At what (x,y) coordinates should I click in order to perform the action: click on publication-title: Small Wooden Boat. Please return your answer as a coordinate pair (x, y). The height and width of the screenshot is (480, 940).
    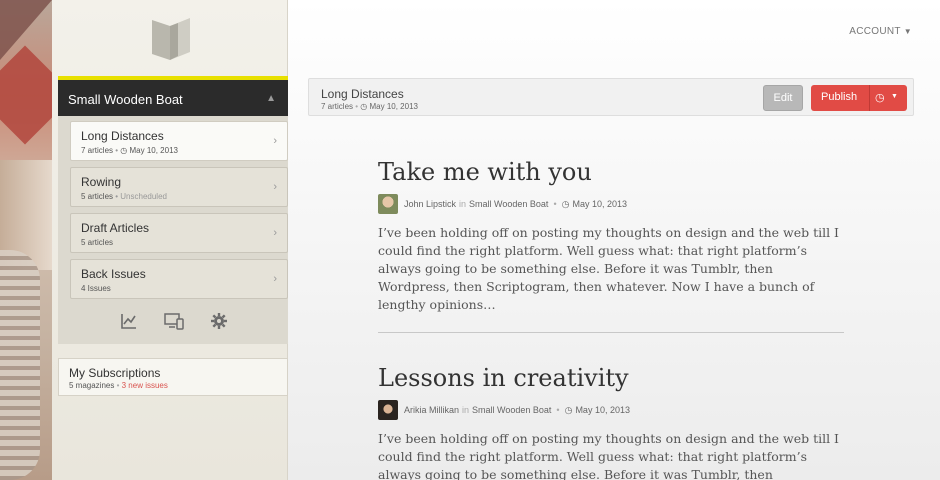
    Looking at the image, I should click on (125, 99).